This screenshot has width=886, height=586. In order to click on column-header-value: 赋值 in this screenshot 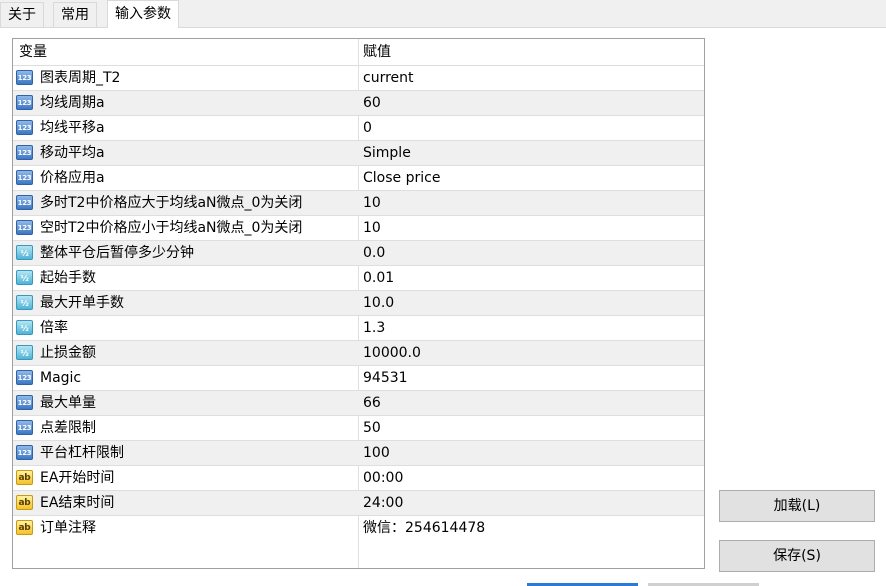, I will do `click(377, 52)`.